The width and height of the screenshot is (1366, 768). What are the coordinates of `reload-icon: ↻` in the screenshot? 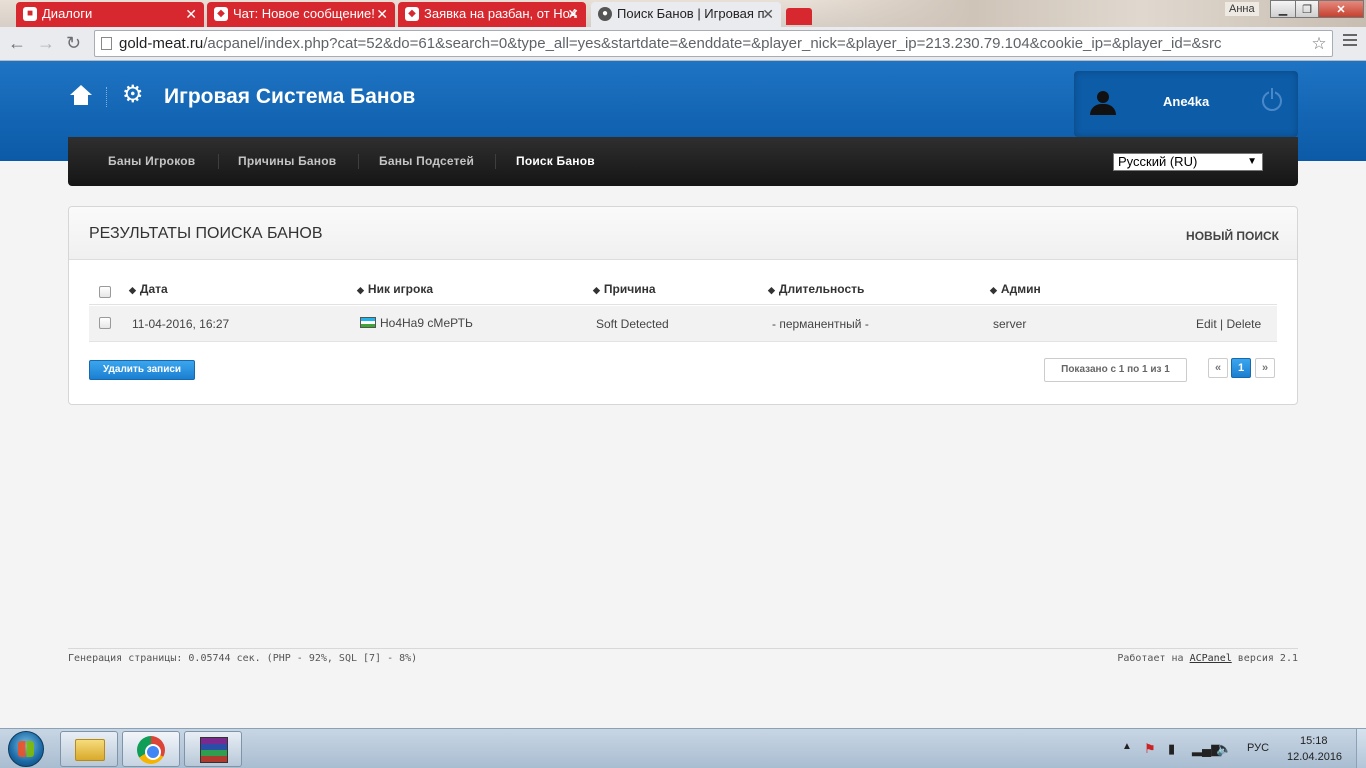 It's located at (73, 43).